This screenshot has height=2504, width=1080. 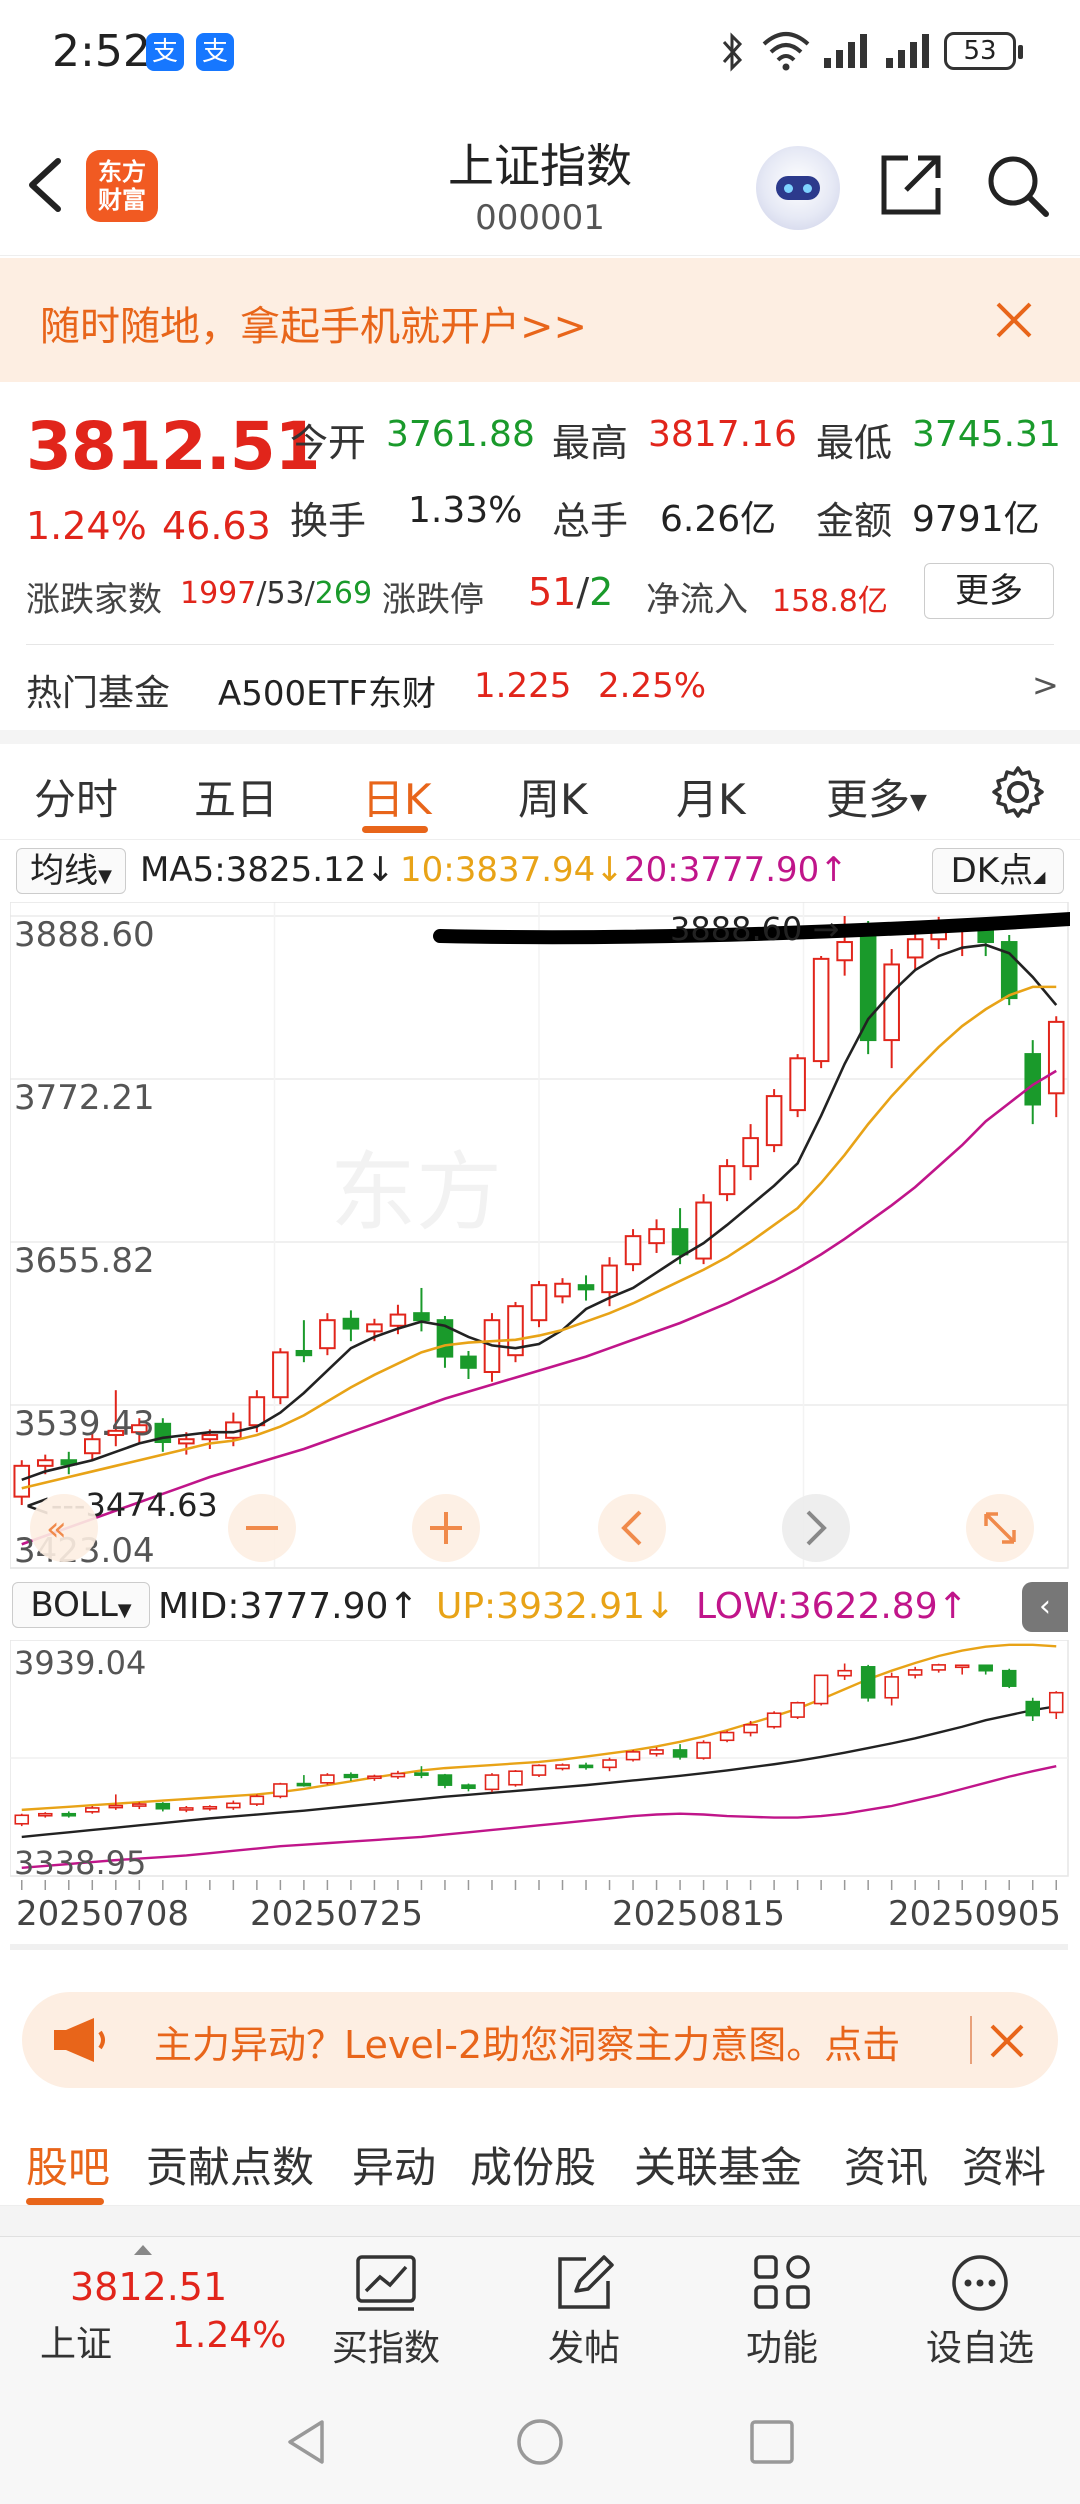 I want to click on level2-banner: 主力异动？Level-2助您洞察主力意图。点击, so click(x=540, y=2040).